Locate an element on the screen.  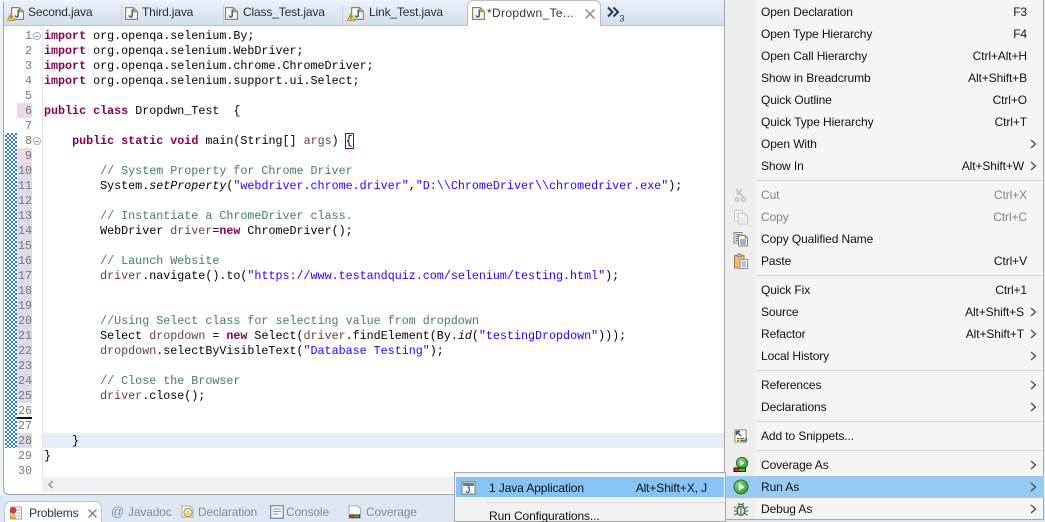
svg-text: a is located at coordinates (188, 513).